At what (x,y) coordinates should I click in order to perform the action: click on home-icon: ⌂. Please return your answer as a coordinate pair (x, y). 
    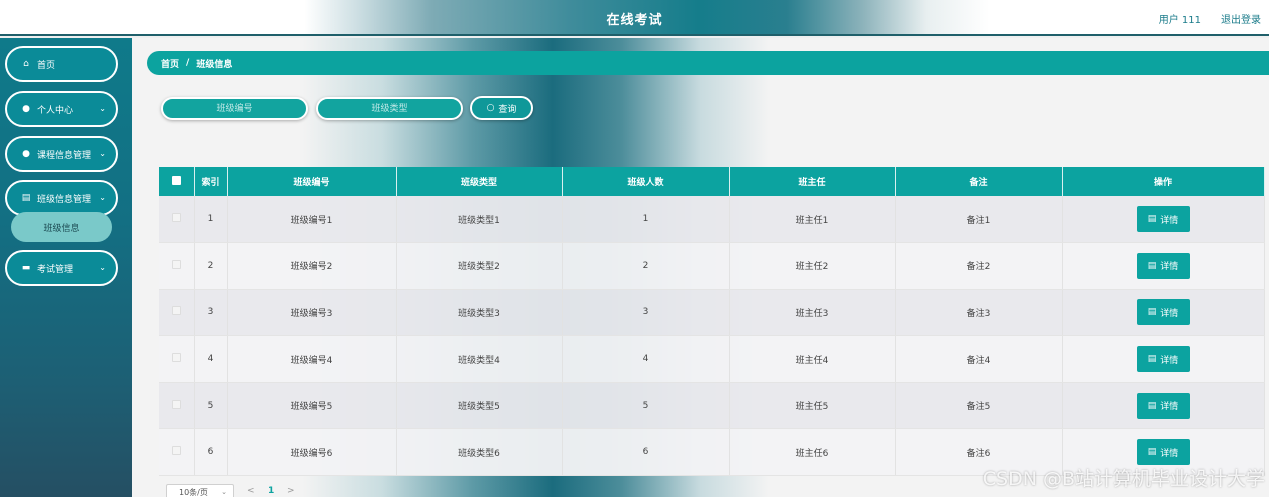
    Looking at the image, I should click on (26, 64).